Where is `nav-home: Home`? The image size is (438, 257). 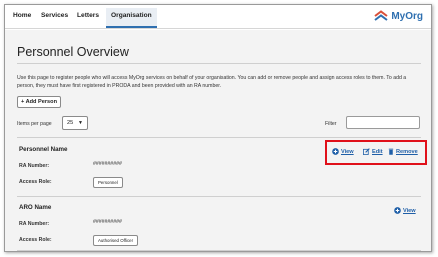 nav-home: Home is located at coordinates (22, 15).